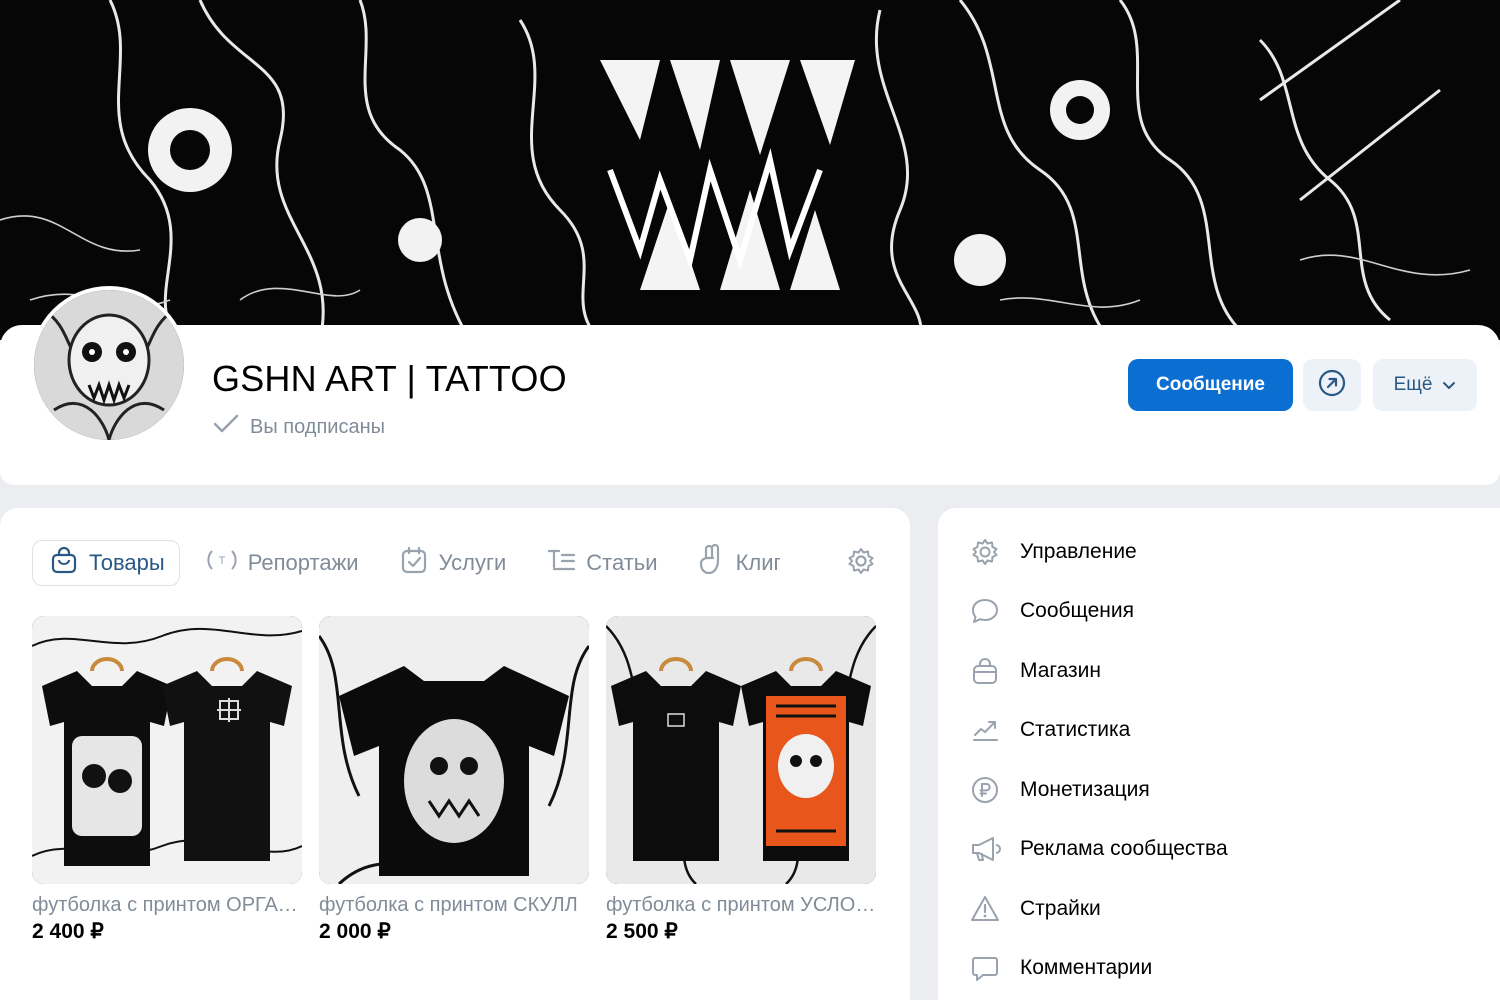 Image resolution: width=1500 pixels, height=1000 pixels. I want to click on tab-services: Услуги, so click(453, 563).